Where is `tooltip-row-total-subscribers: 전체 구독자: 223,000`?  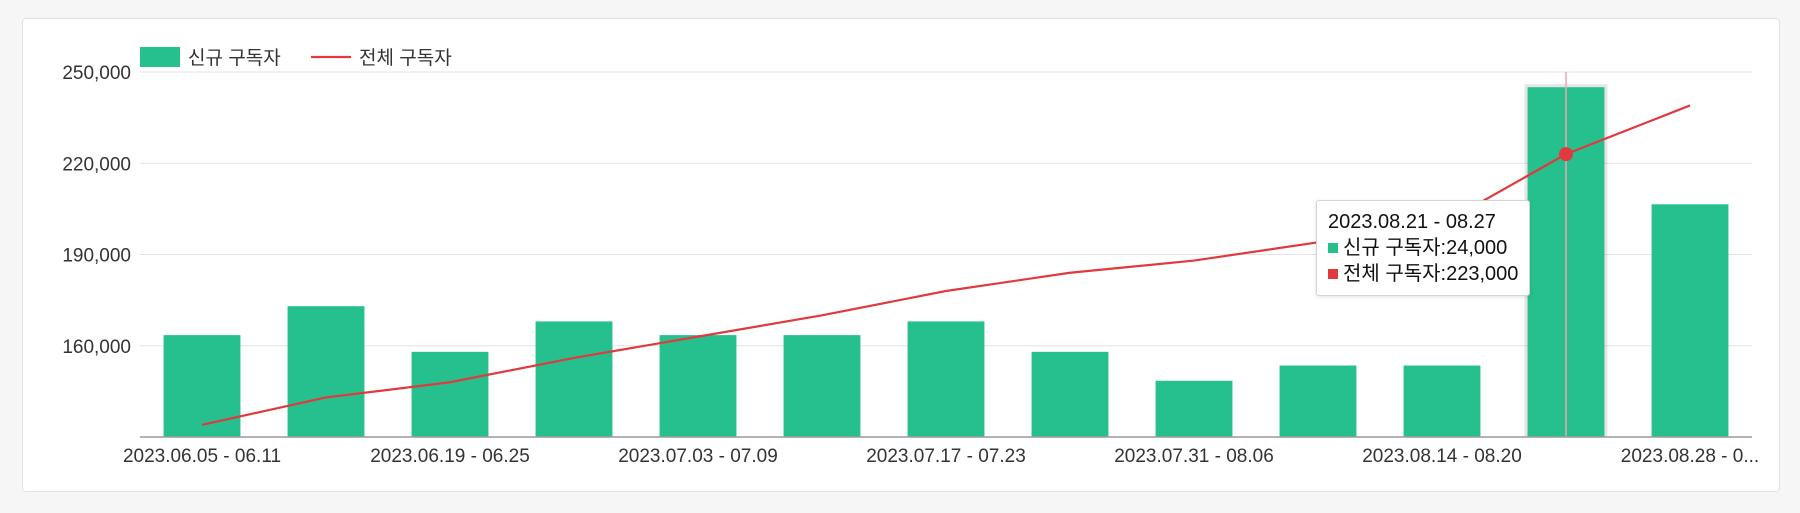 tooltip-row-total-subscribers: 전체 구독자: 223,000 is located at coordinates (1423, 274).